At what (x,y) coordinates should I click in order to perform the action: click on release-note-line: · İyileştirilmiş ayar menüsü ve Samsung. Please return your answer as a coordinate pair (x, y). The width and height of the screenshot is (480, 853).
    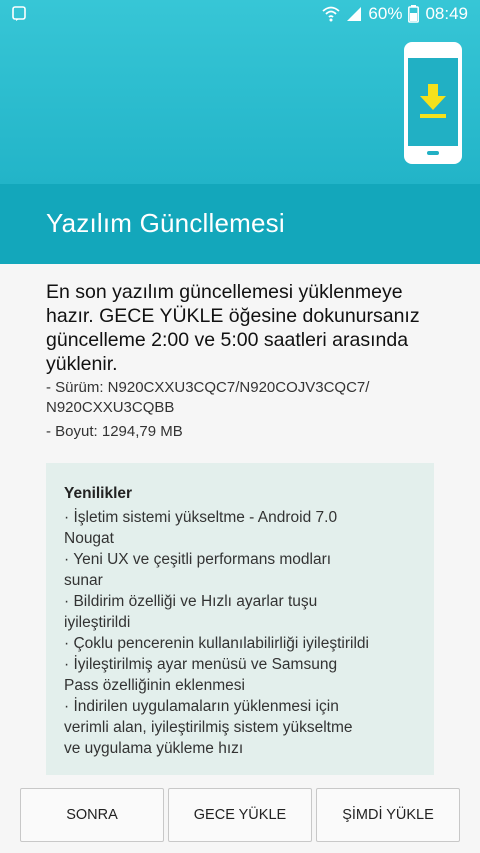
    Looking at the image, I should click on (201, 664).